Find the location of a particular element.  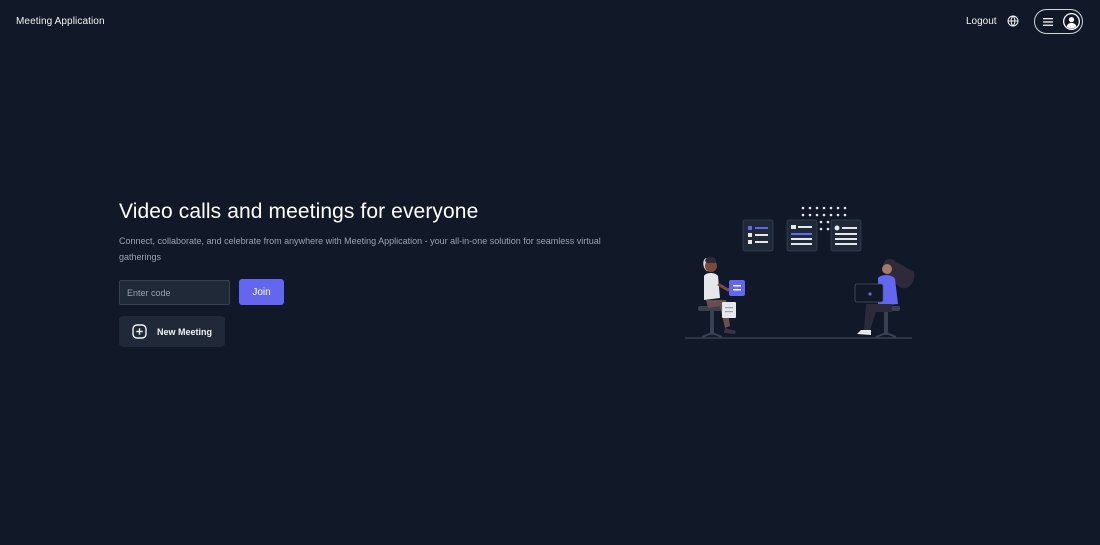

person-with-laptop is located at coordinates (884, 298).